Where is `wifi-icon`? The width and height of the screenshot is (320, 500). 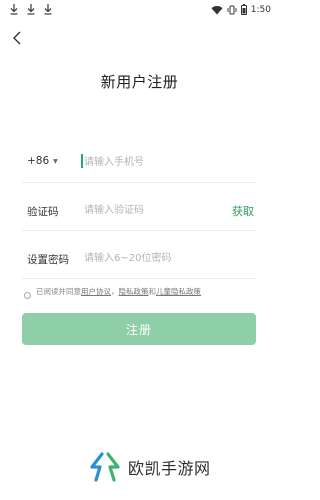
wifi-icon is located at coordinates (217, 9).